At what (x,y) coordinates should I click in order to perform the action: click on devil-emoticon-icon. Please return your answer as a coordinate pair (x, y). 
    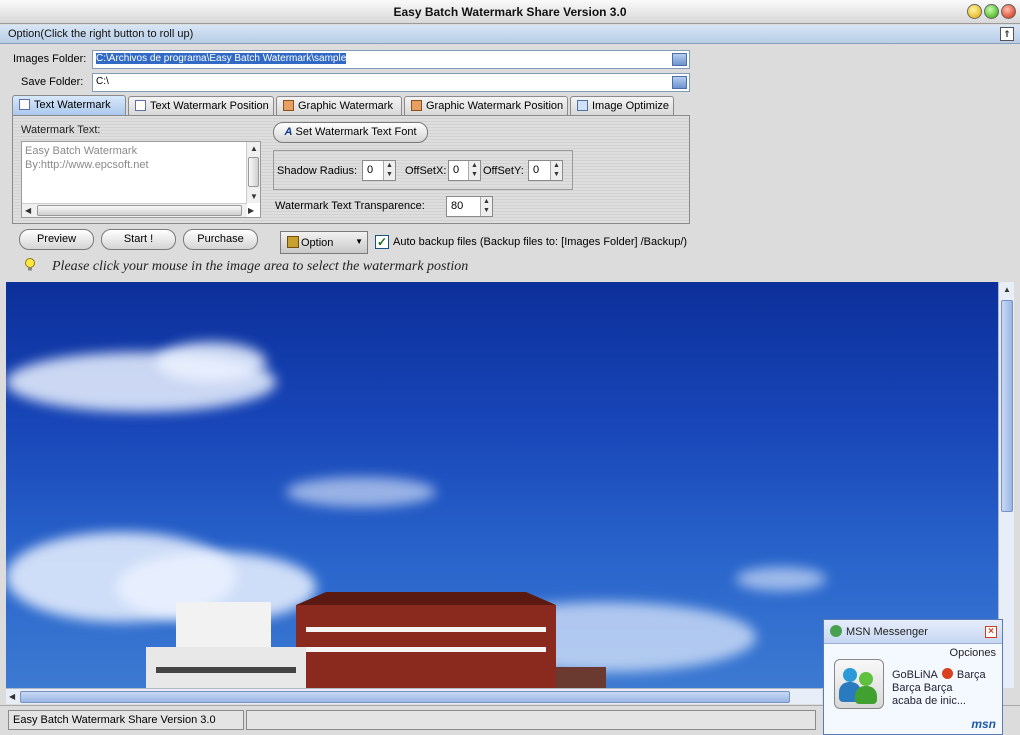
    Looking at the image, I should click on (947, 673).